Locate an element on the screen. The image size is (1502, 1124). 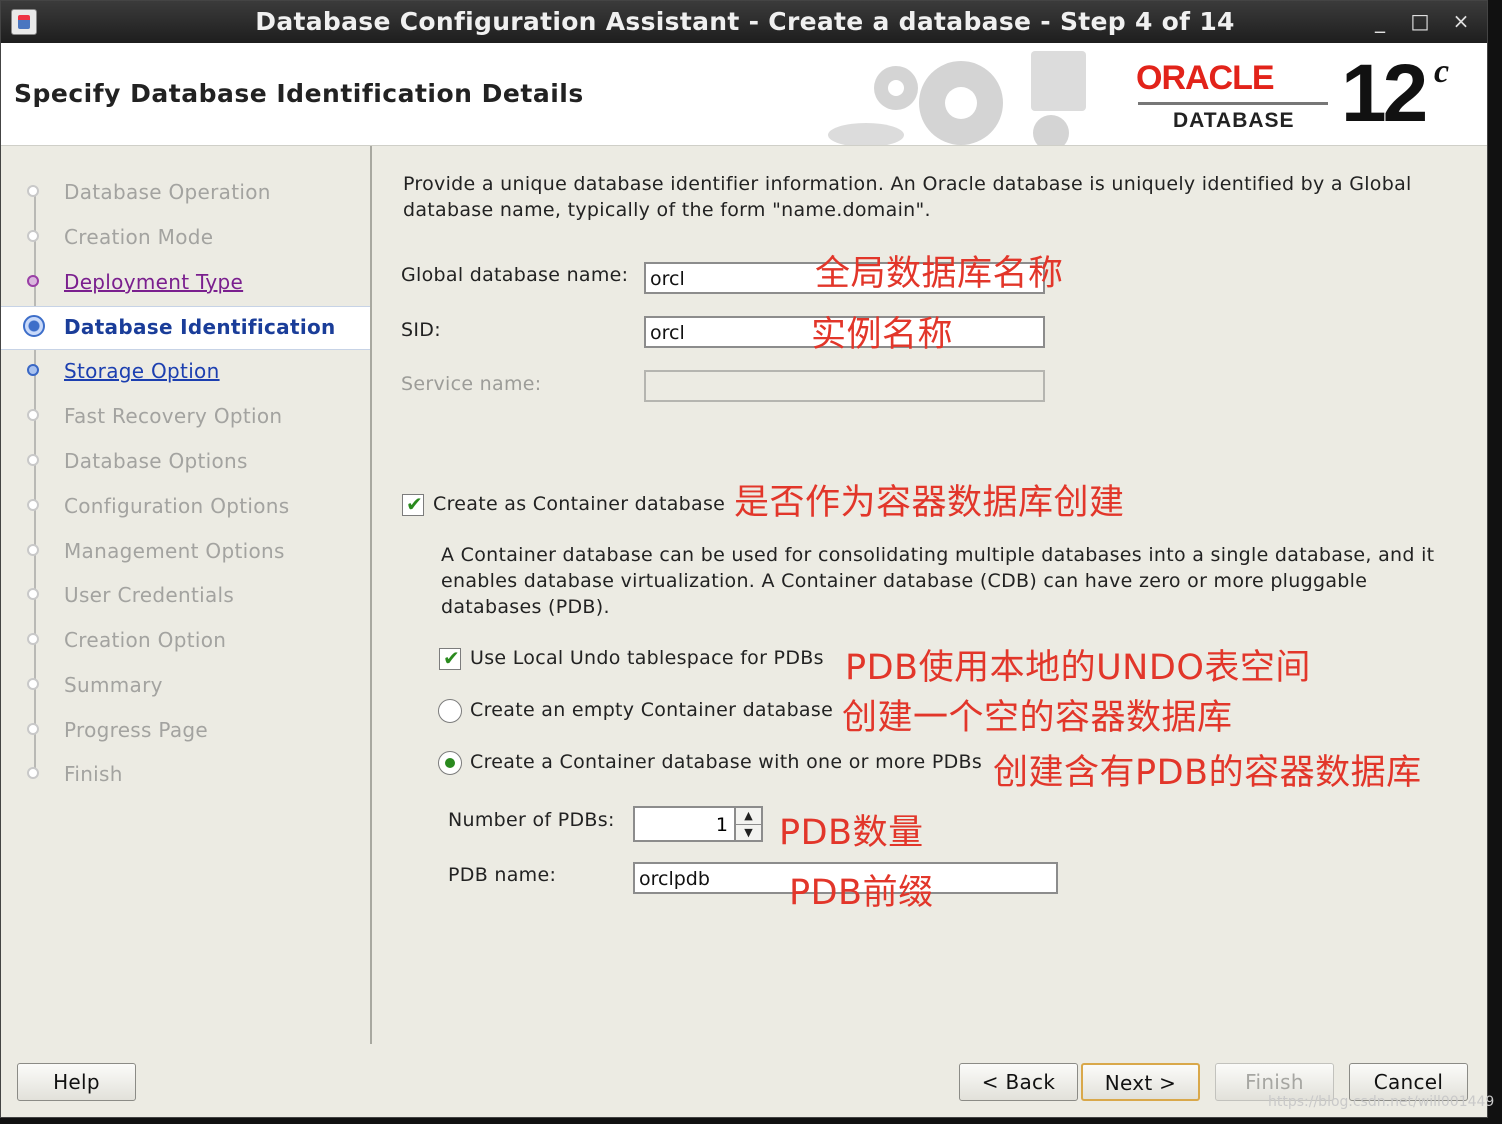
spinner-down-arrow-icon: ▼ is located at coordinates (748, 833).